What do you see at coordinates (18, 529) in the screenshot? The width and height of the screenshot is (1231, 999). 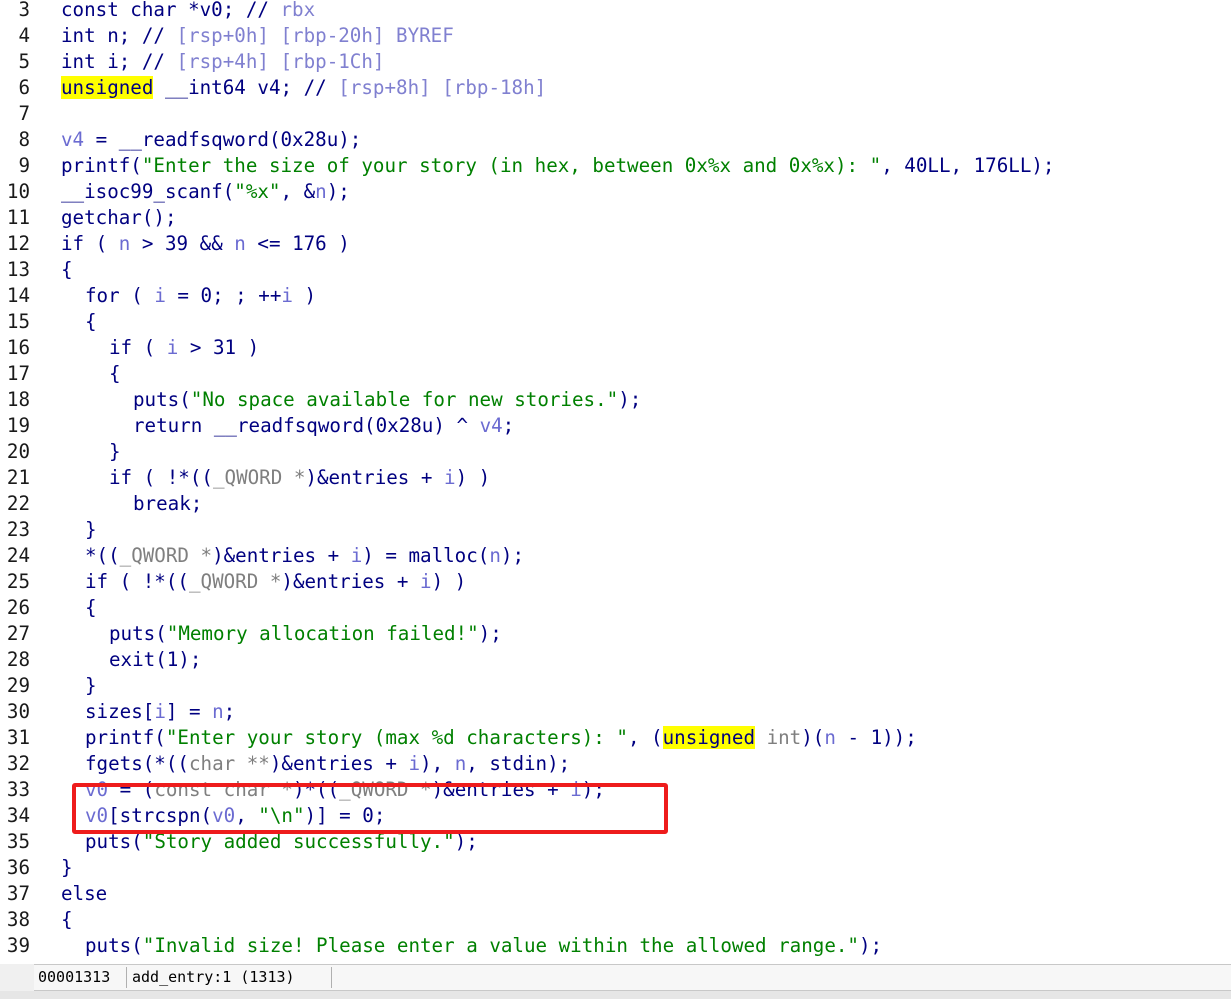 I see `line-number: 23` at bounding box center [18, 529].